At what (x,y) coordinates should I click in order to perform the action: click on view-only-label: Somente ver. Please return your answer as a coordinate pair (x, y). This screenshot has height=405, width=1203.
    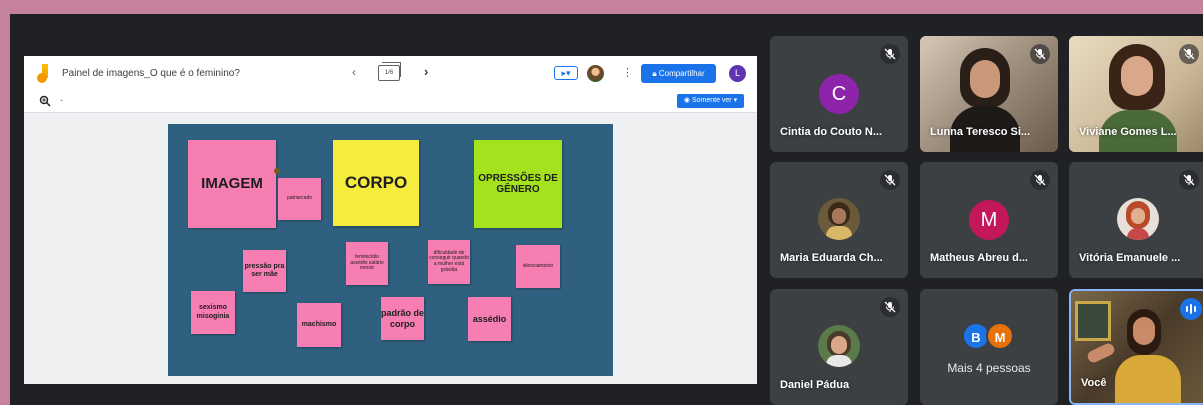
    Looking at the image, I should click on (711, 100).